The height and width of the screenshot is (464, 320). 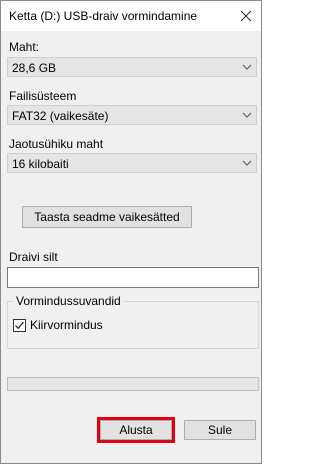 I want to click on restore-defaults-button: Taasta seadme vaikesätted, so click(x=107, y=217).